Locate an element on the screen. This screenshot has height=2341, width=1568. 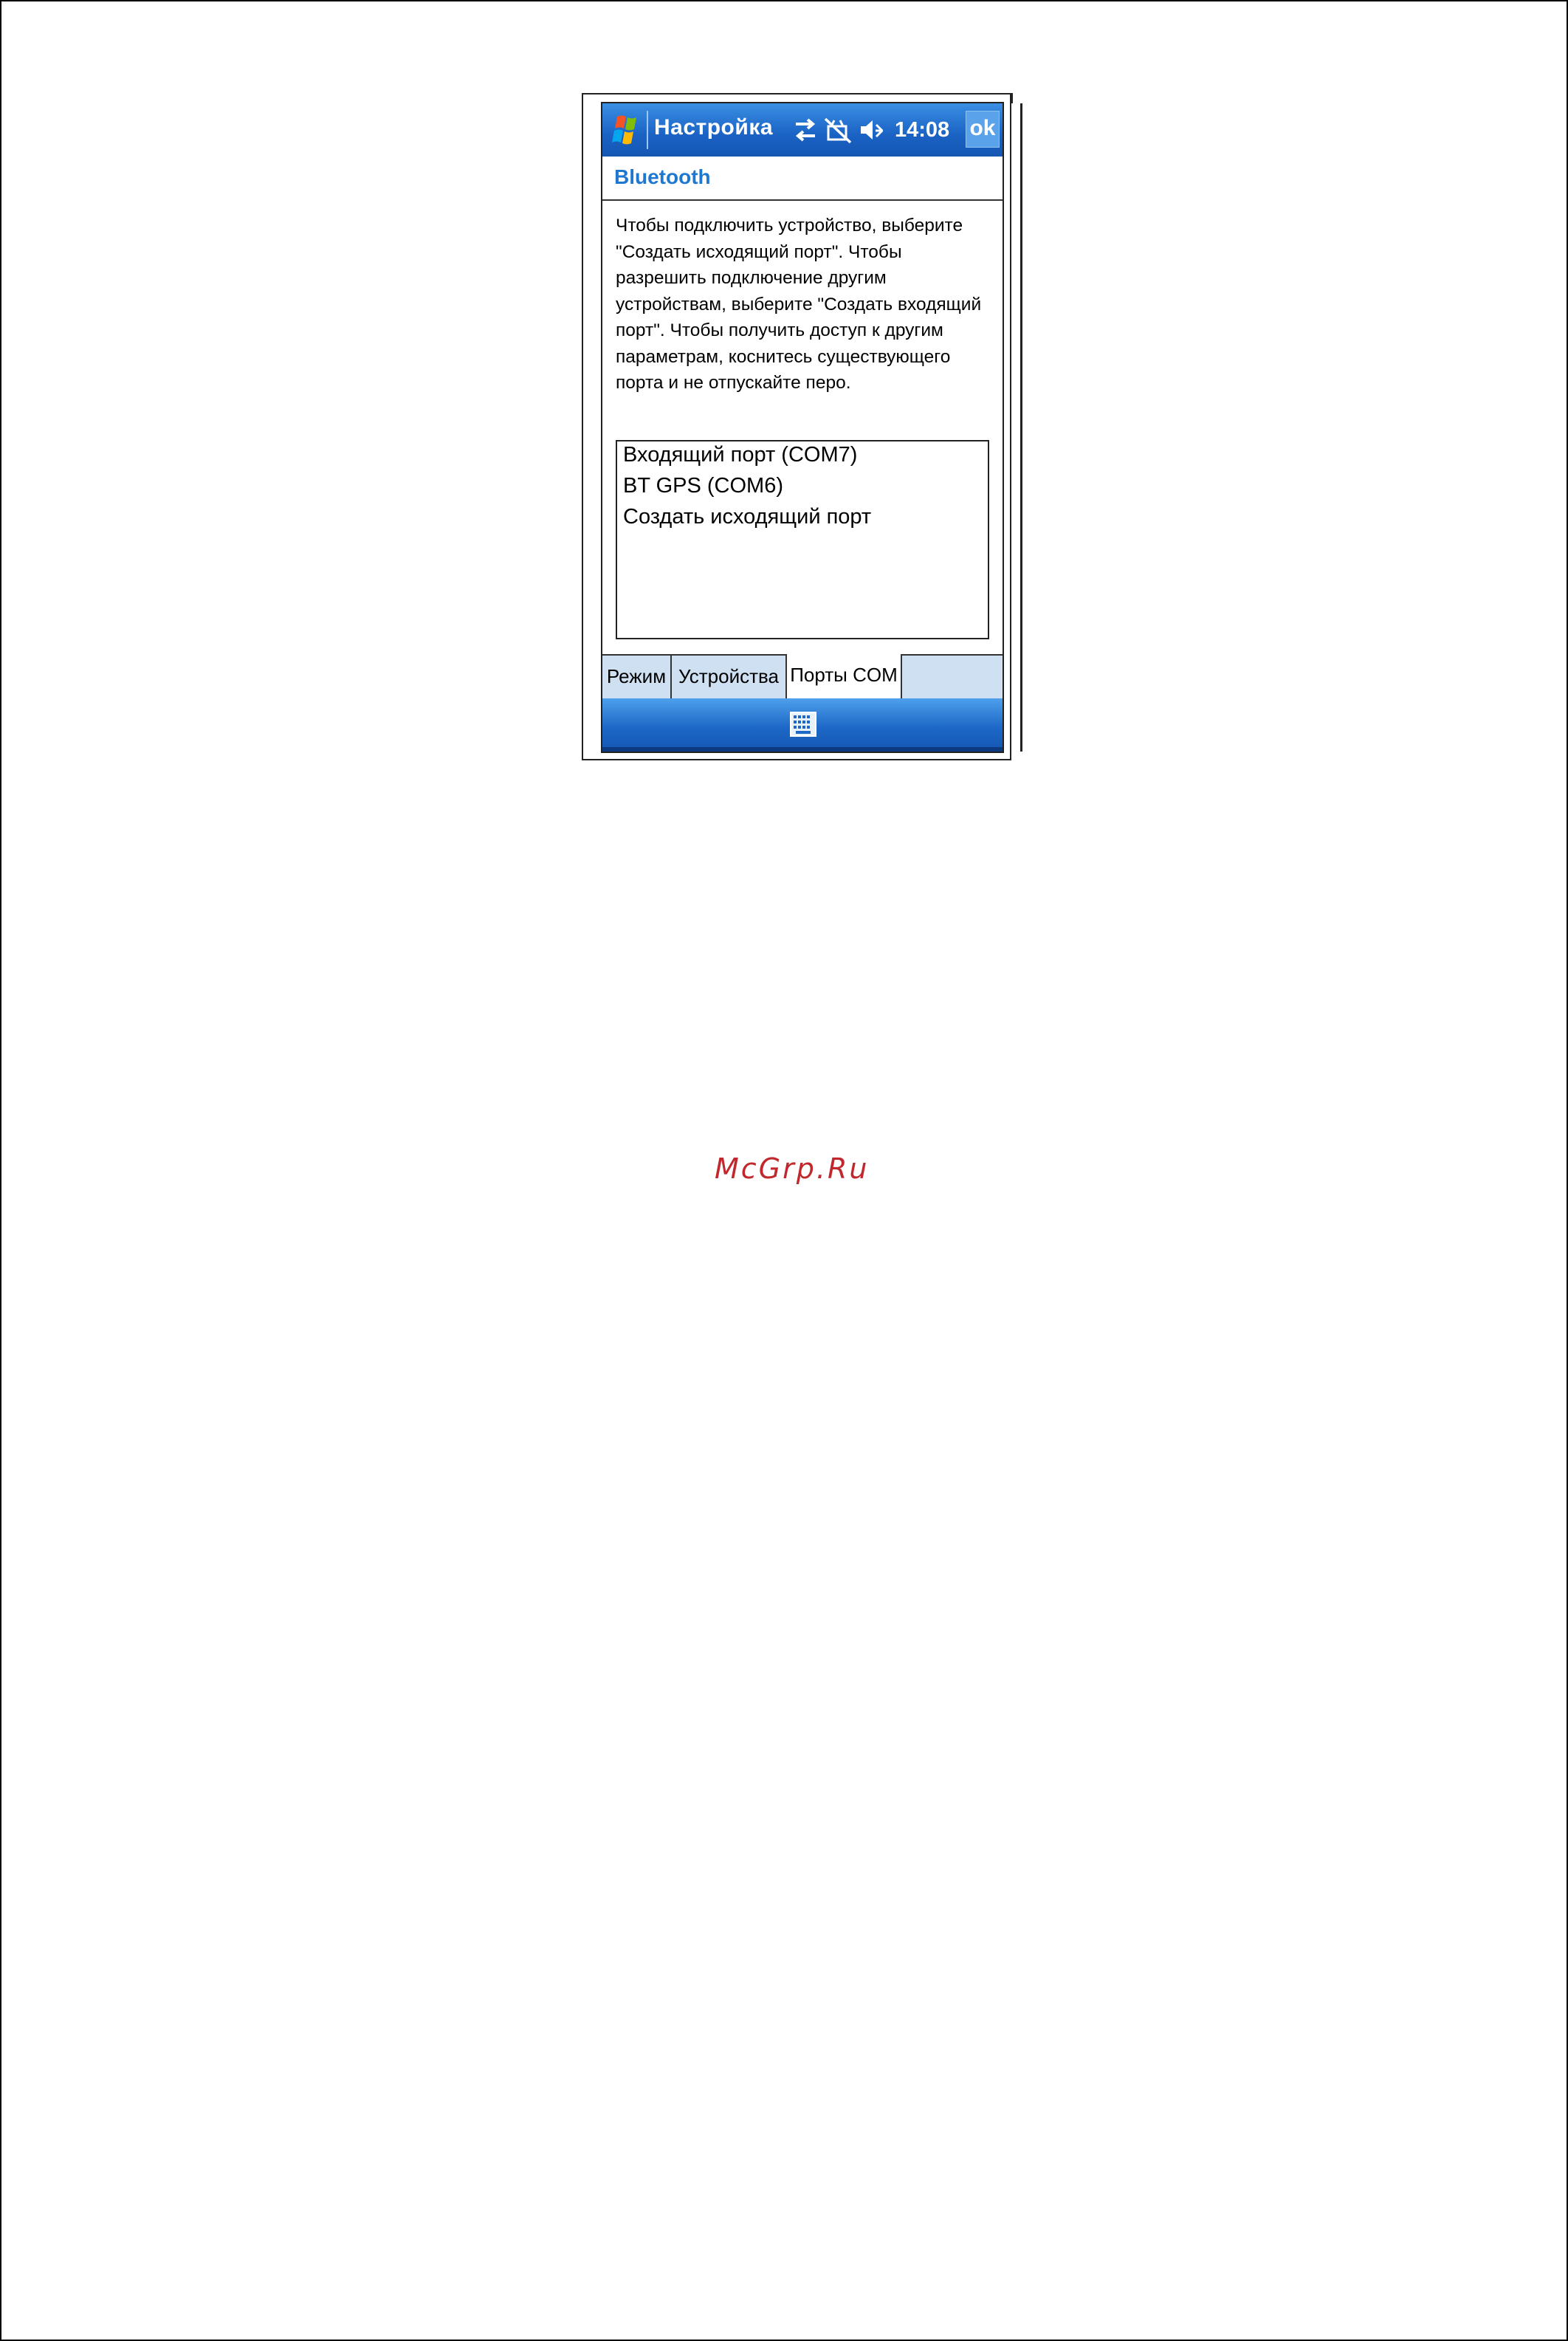
windows-start-icon is located at coordinates (626, 130).